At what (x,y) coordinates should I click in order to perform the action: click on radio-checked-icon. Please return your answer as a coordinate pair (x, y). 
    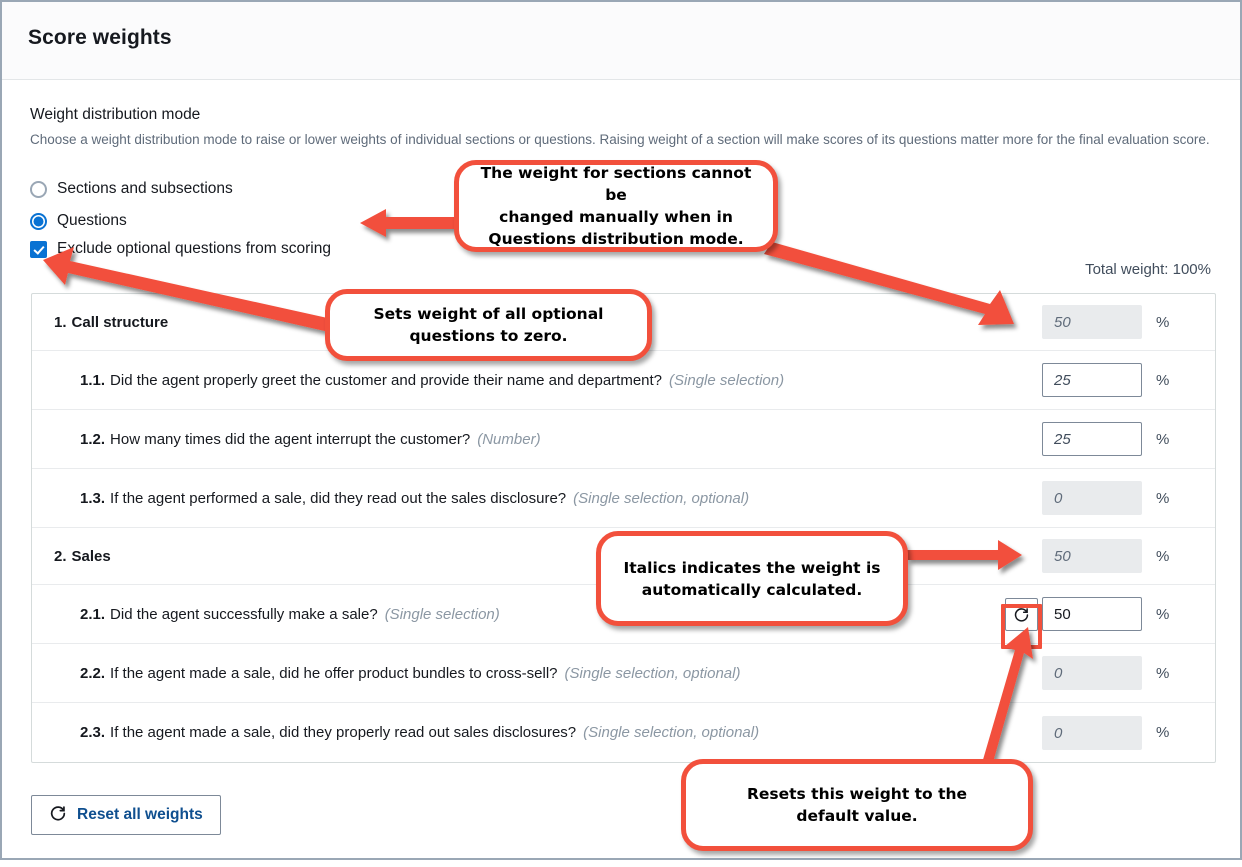
    Looking at the image, I should click on (38, 221).